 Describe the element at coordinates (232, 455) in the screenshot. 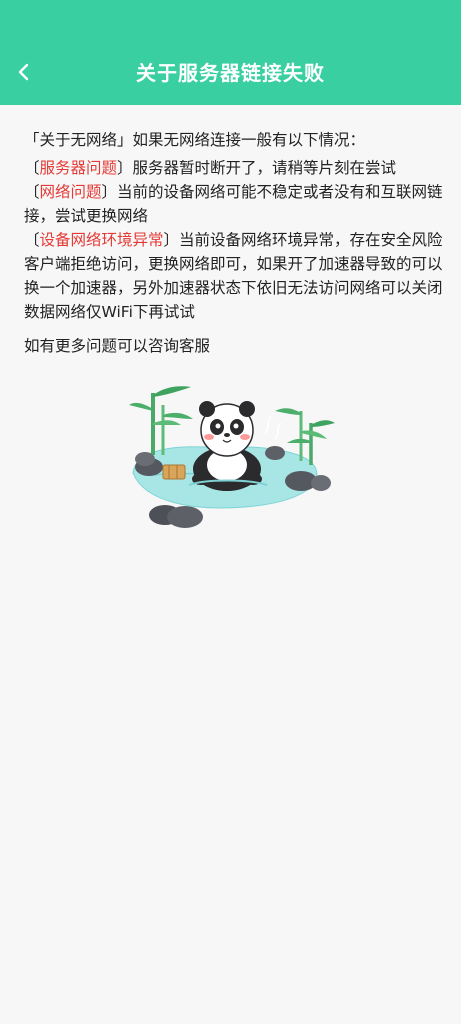

I see `panda-hot-spring-illustration` at that location.